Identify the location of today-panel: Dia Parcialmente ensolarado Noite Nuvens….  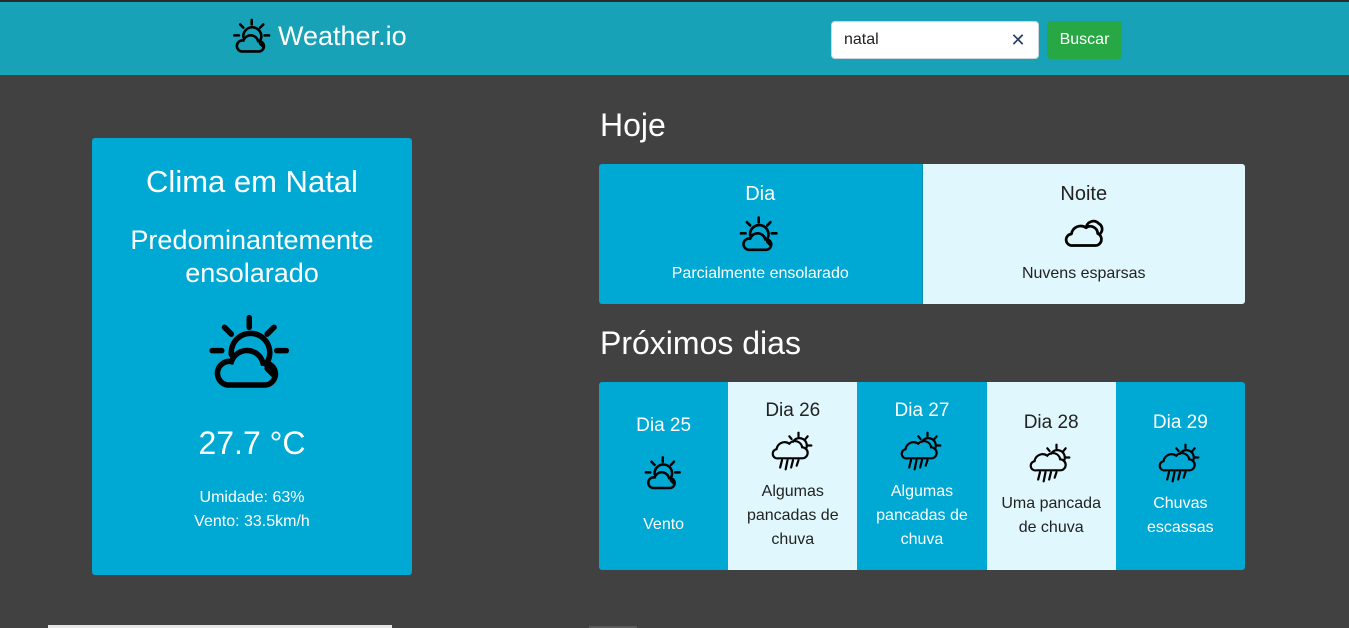
(922, 234).